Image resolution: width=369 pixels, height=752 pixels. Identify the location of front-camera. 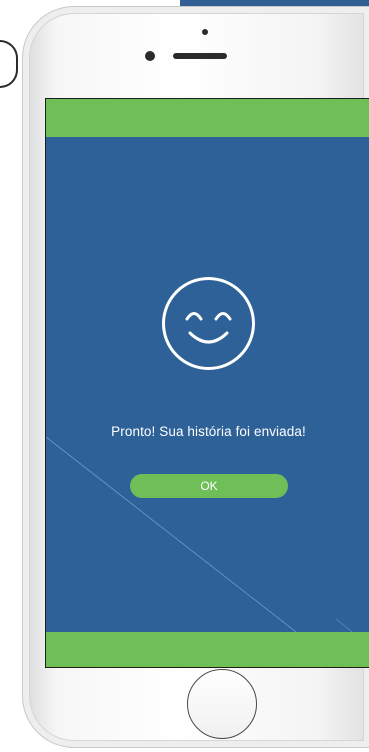
(150, 56).